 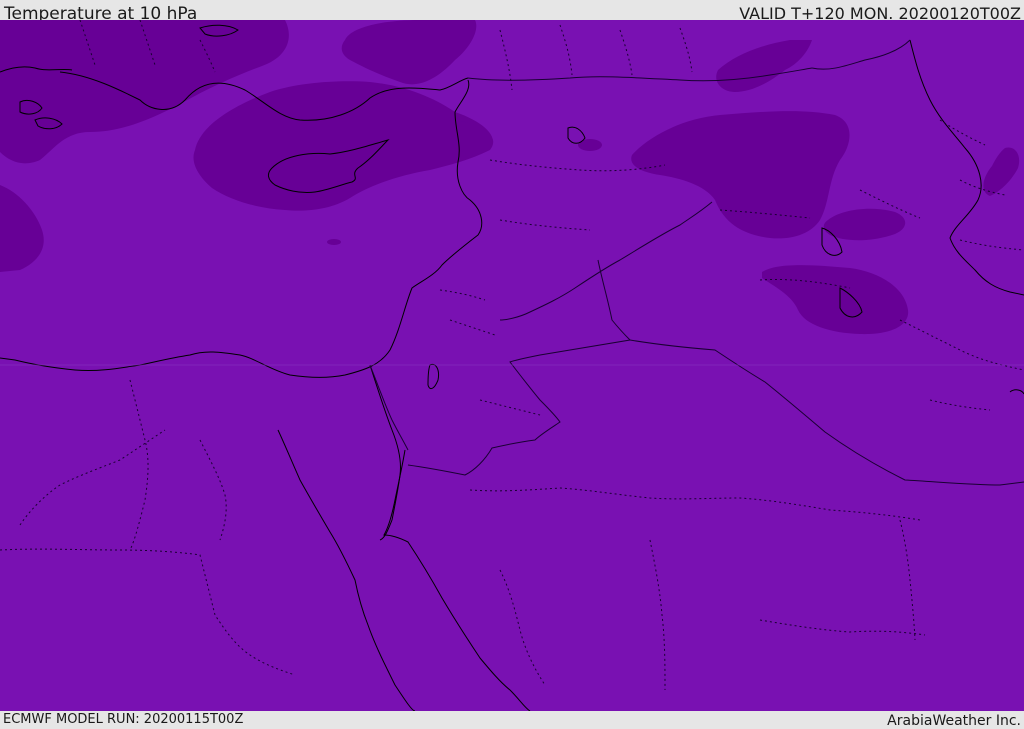 What do you see at coordinates (590, 145) in the screenshot?
I see `cold-region-small-lake` at bounding box center [590, 145].